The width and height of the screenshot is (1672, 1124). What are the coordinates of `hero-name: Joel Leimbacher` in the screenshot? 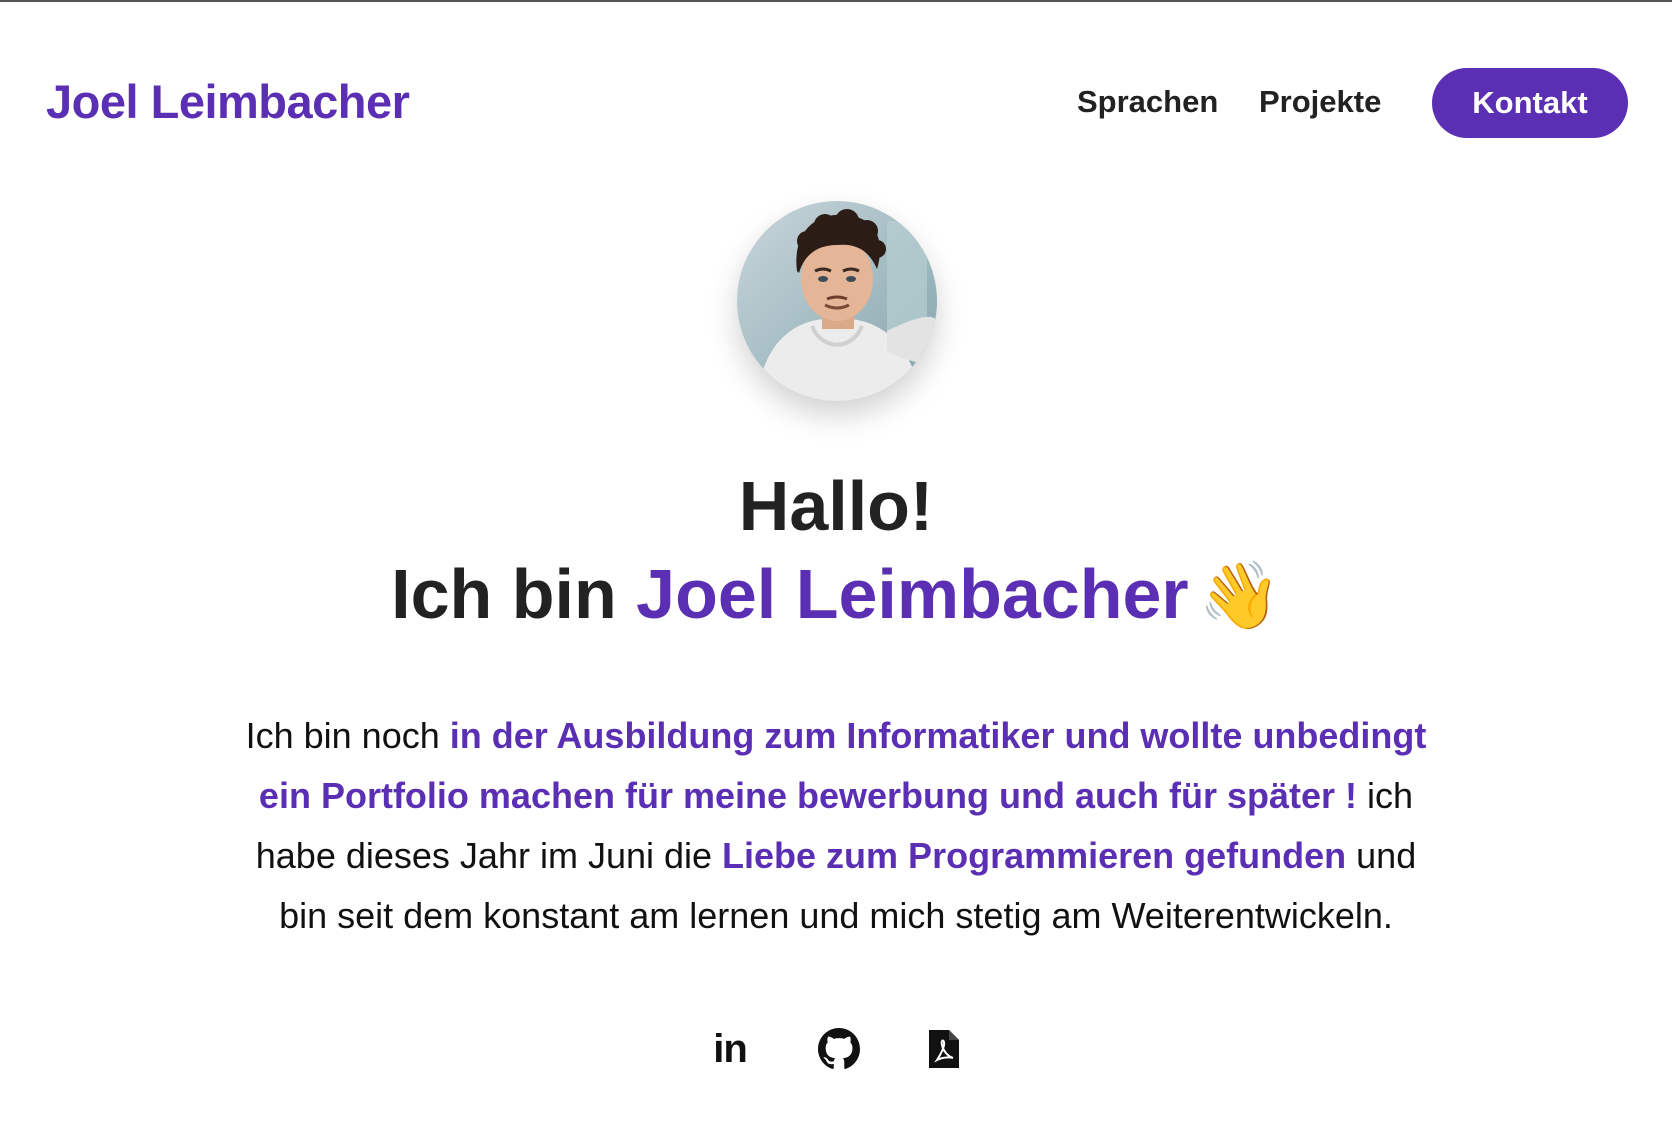 It's located at (912, 594).